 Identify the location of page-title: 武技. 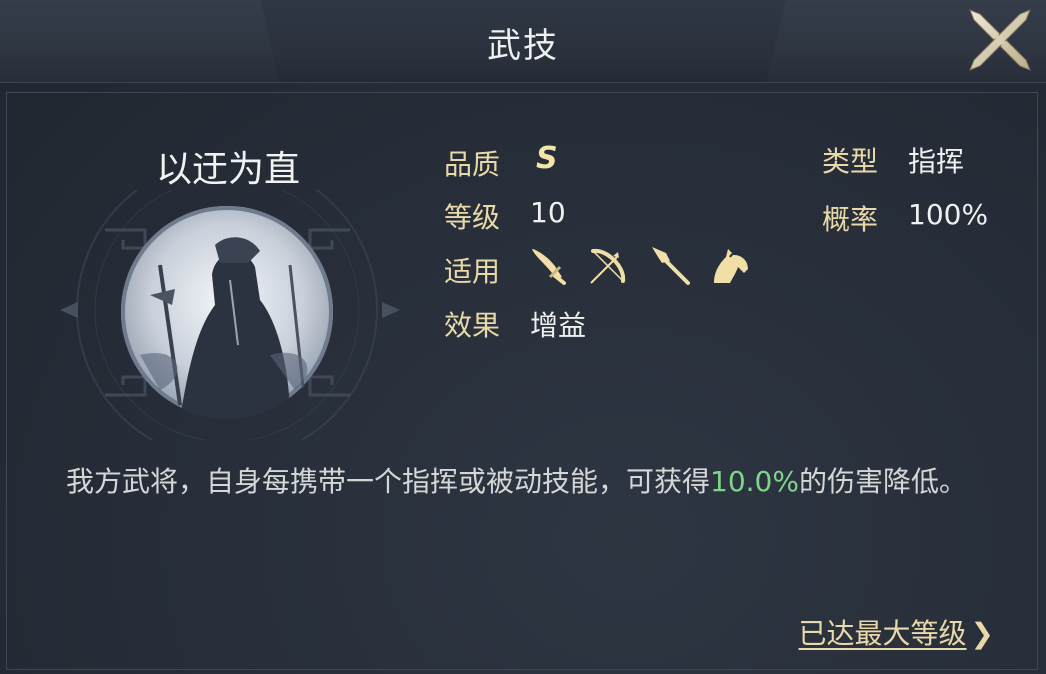
(523, 46).